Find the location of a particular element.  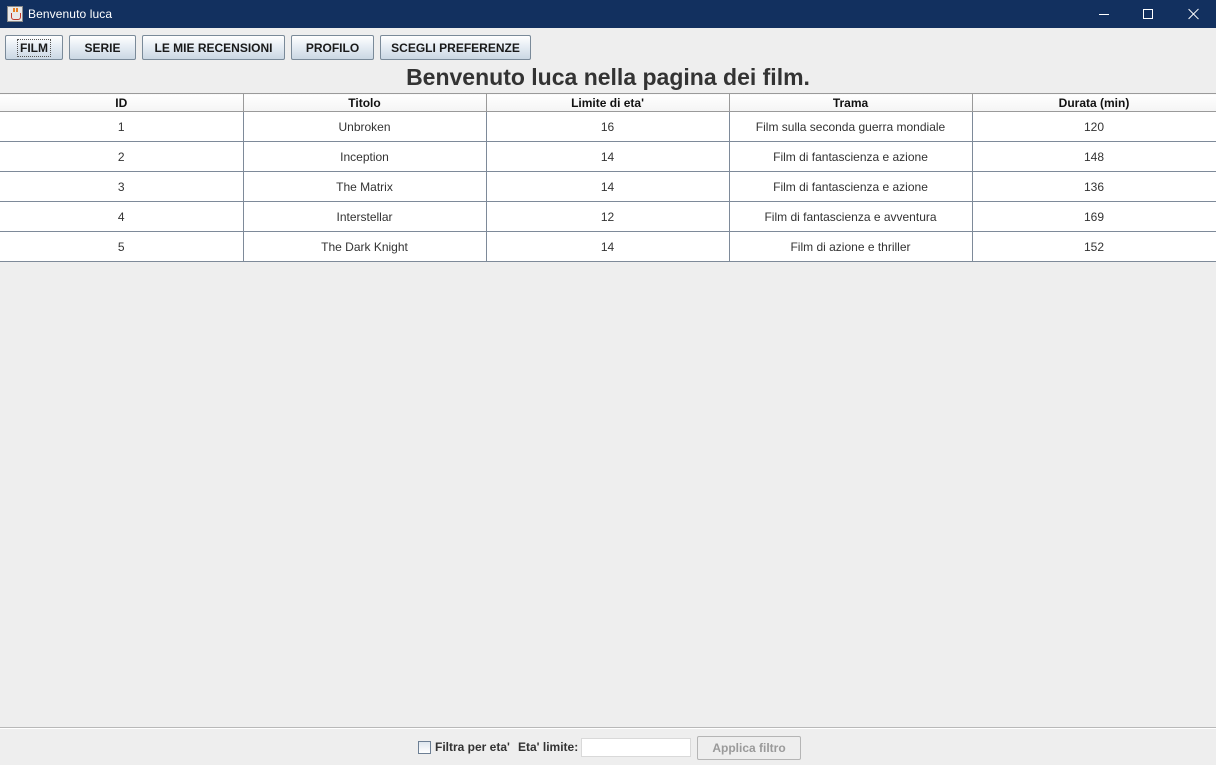

close-button is located at coordinates (1193, 14).